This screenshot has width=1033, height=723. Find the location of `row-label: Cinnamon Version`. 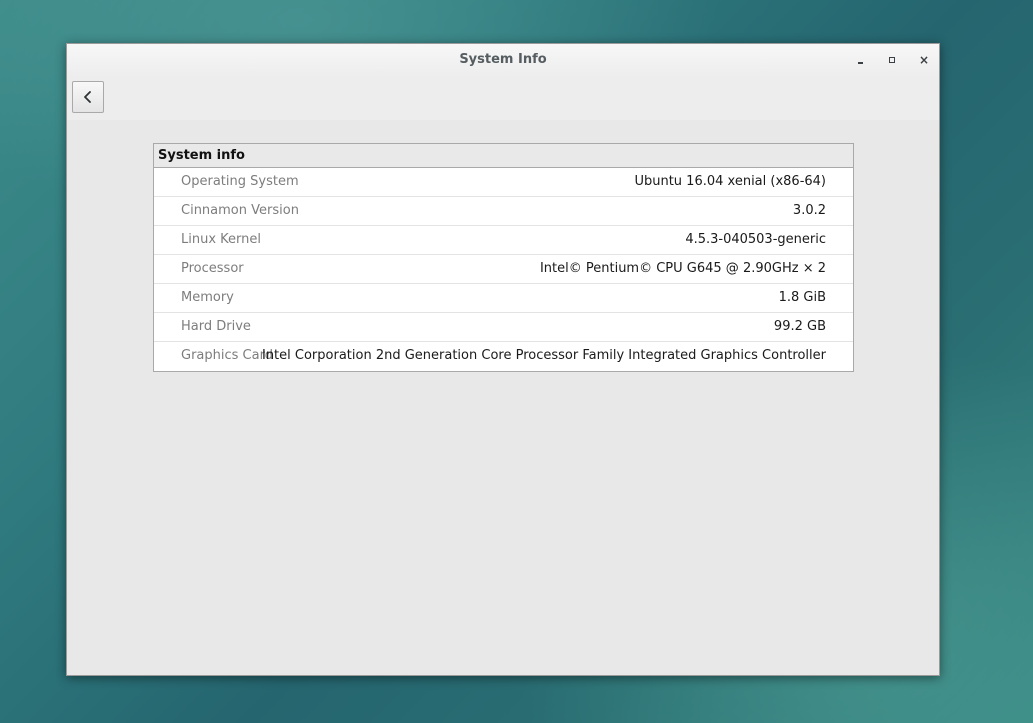

row-label: Cinnamon Version is located at coordinates (240, 210).